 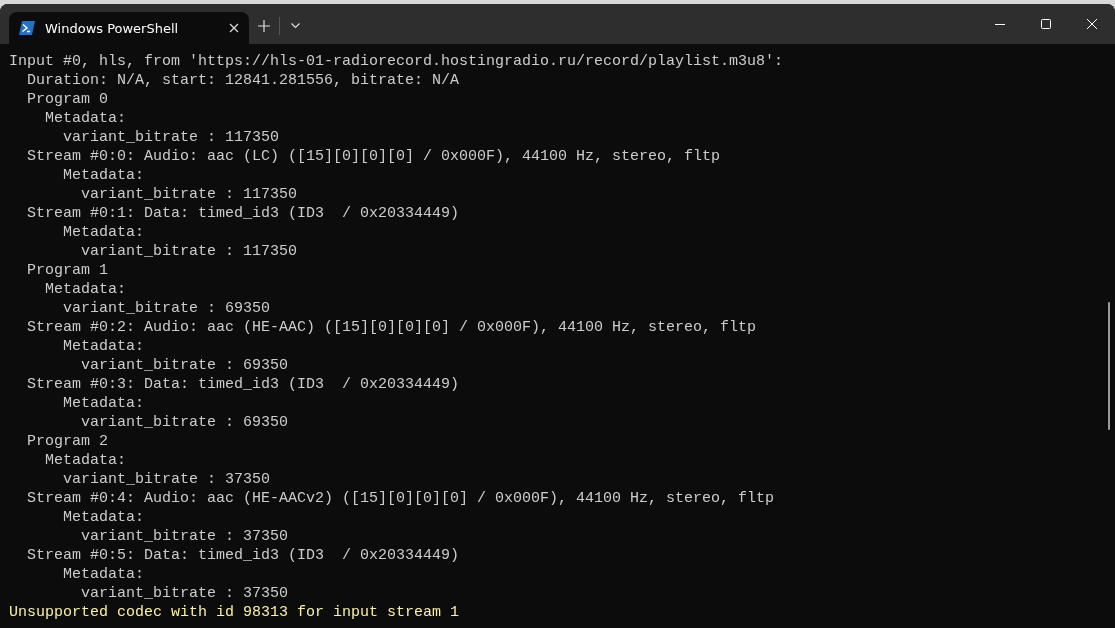 I want to click on output-line: Program 2, so click(x=67, y=441).